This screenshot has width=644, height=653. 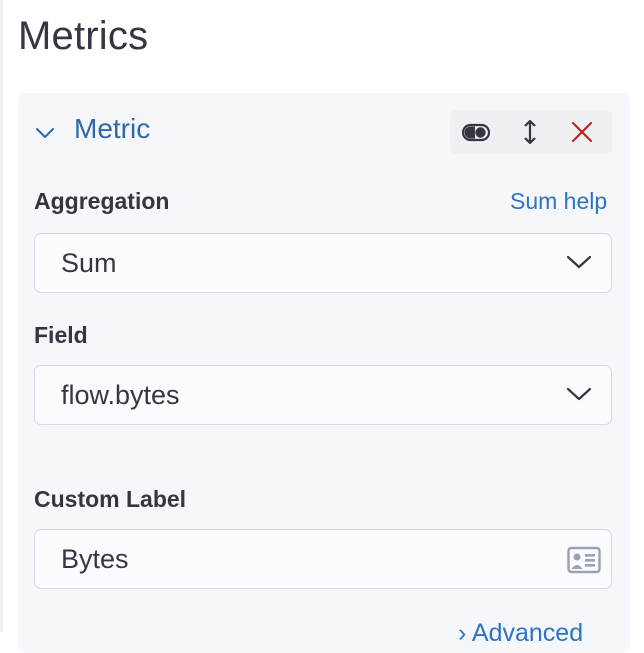 What do you see at coordinates (323, 263) in the screenshot?
I see `aggregation-select: Sum` at bounding box center [323, 263].